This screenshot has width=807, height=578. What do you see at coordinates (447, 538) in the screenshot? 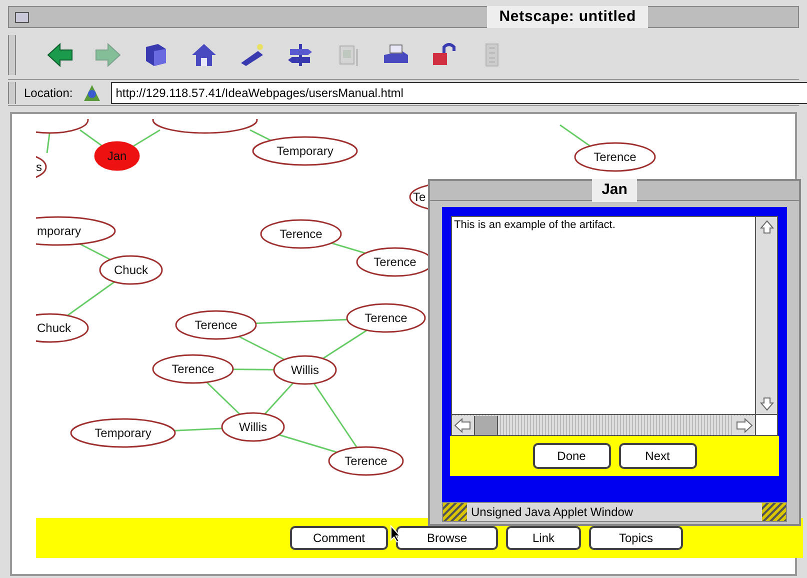
I see `toolbar-button: Browse` at bounding box center [447, 538].